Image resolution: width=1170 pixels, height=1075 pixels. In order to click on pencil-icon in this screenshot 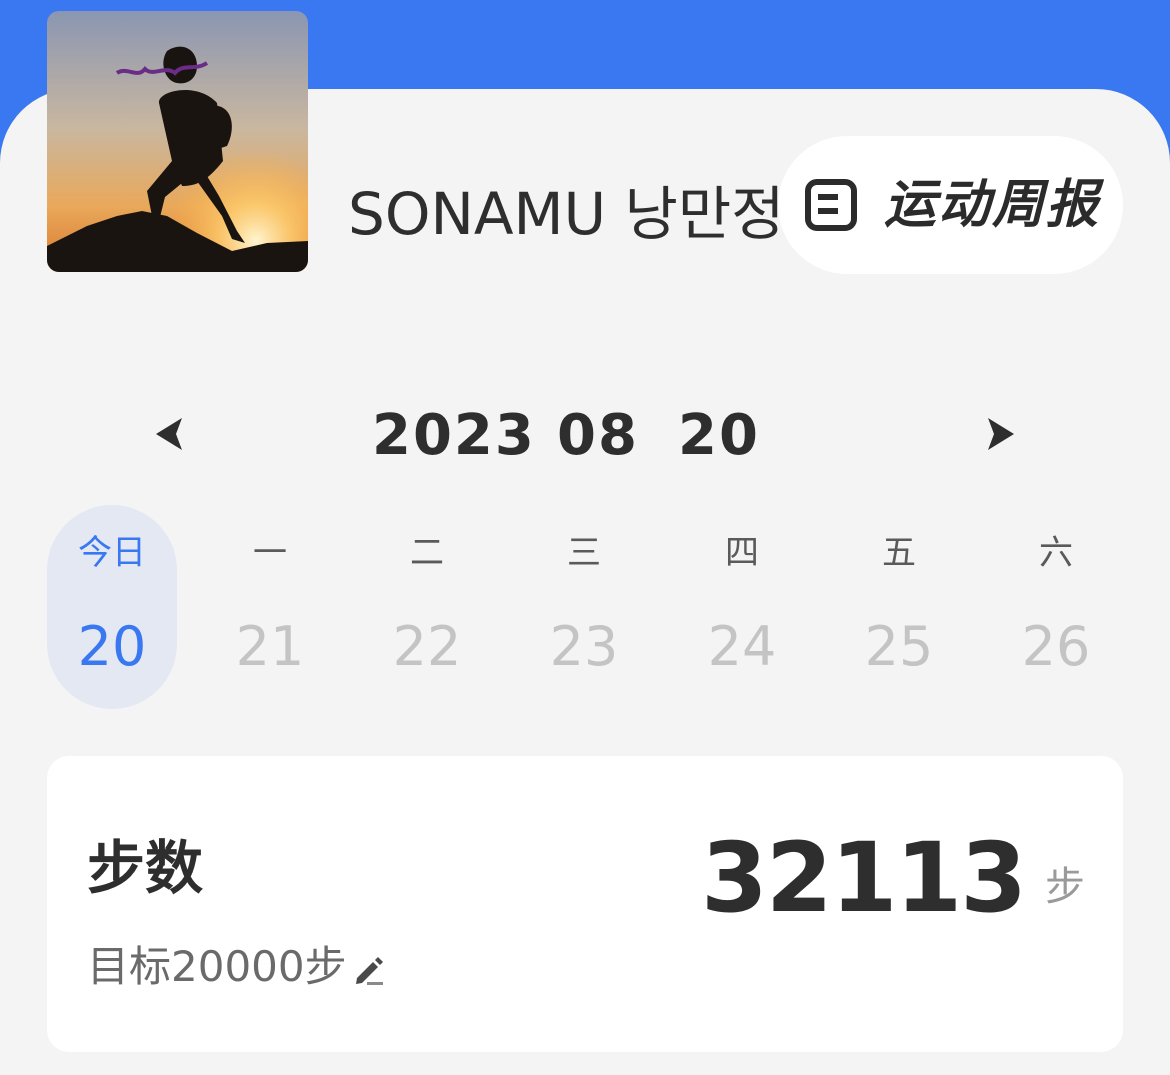, I will do `click(369, 971)`.